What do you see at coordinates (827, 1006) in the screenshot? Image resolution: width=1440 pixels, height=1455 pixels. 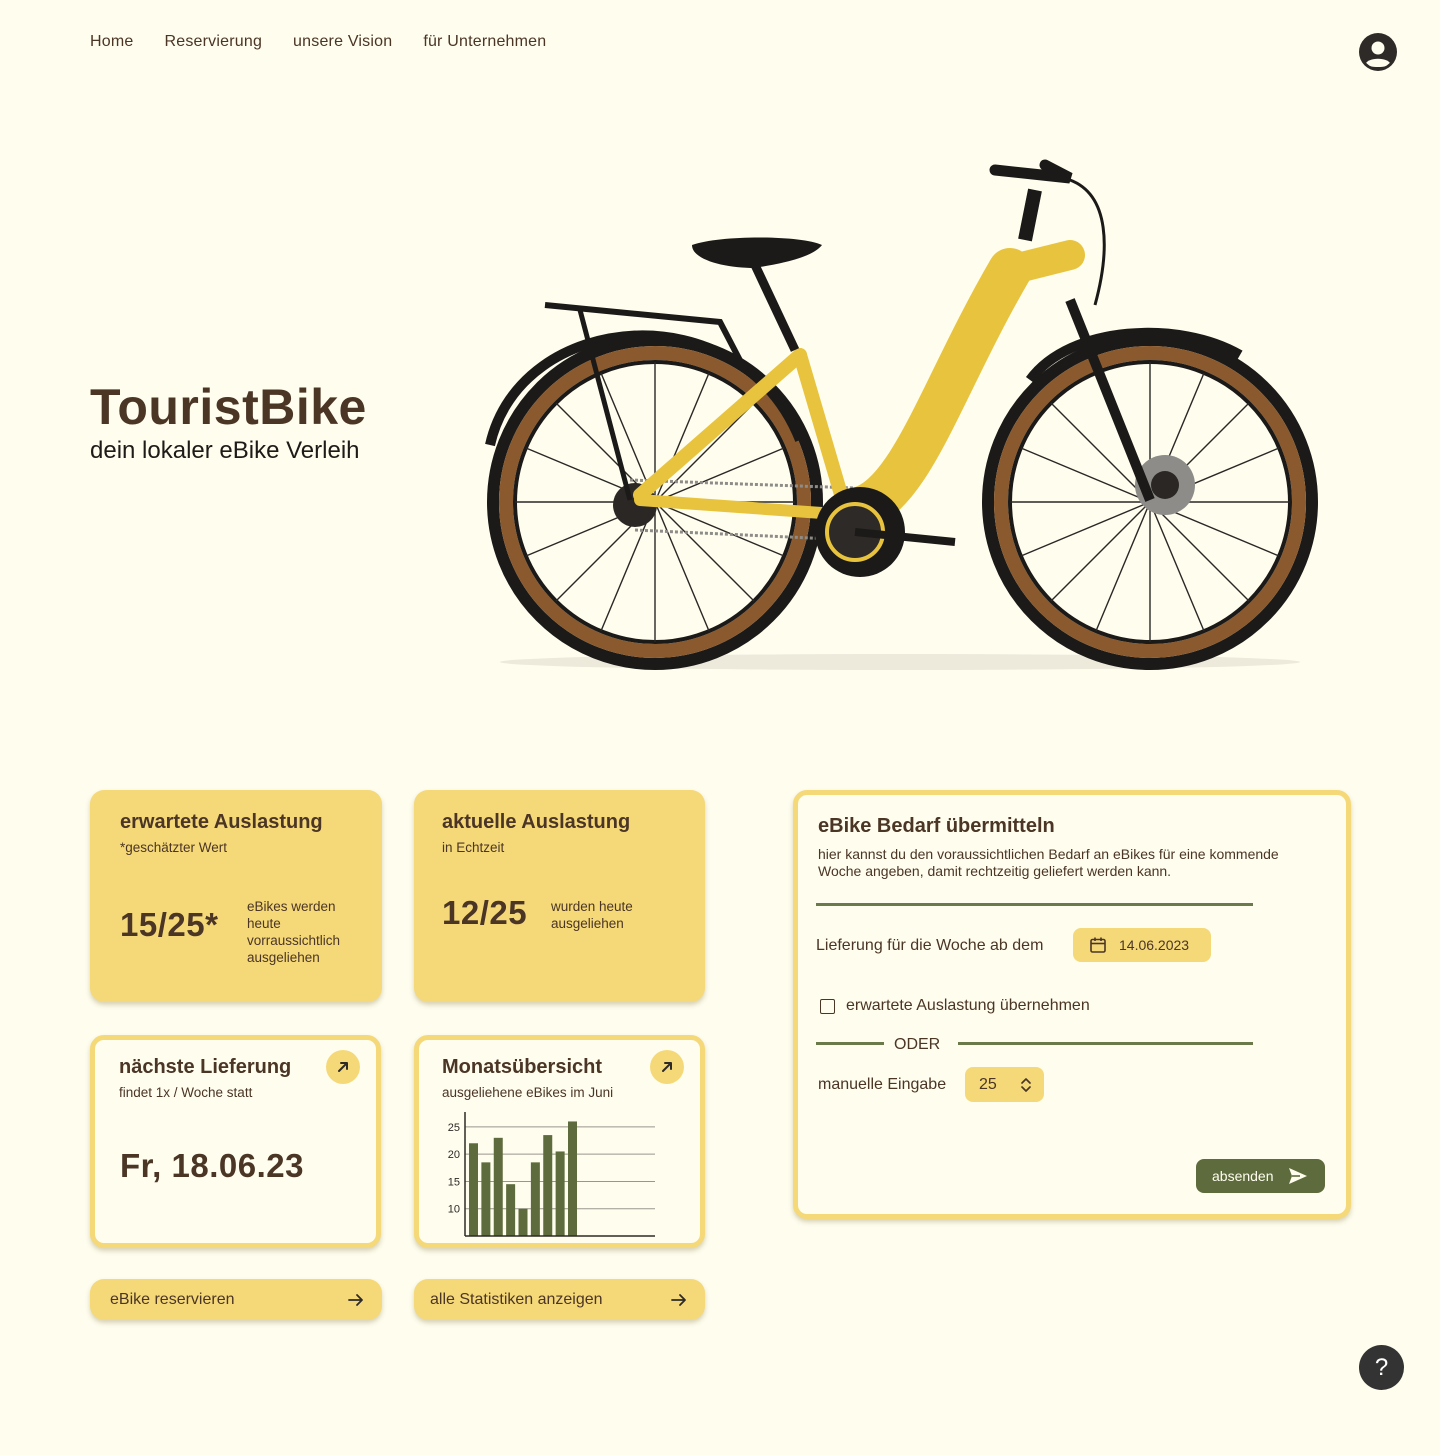 I see `adopt-expected-checkbox` at bounding box center [827, 1006].